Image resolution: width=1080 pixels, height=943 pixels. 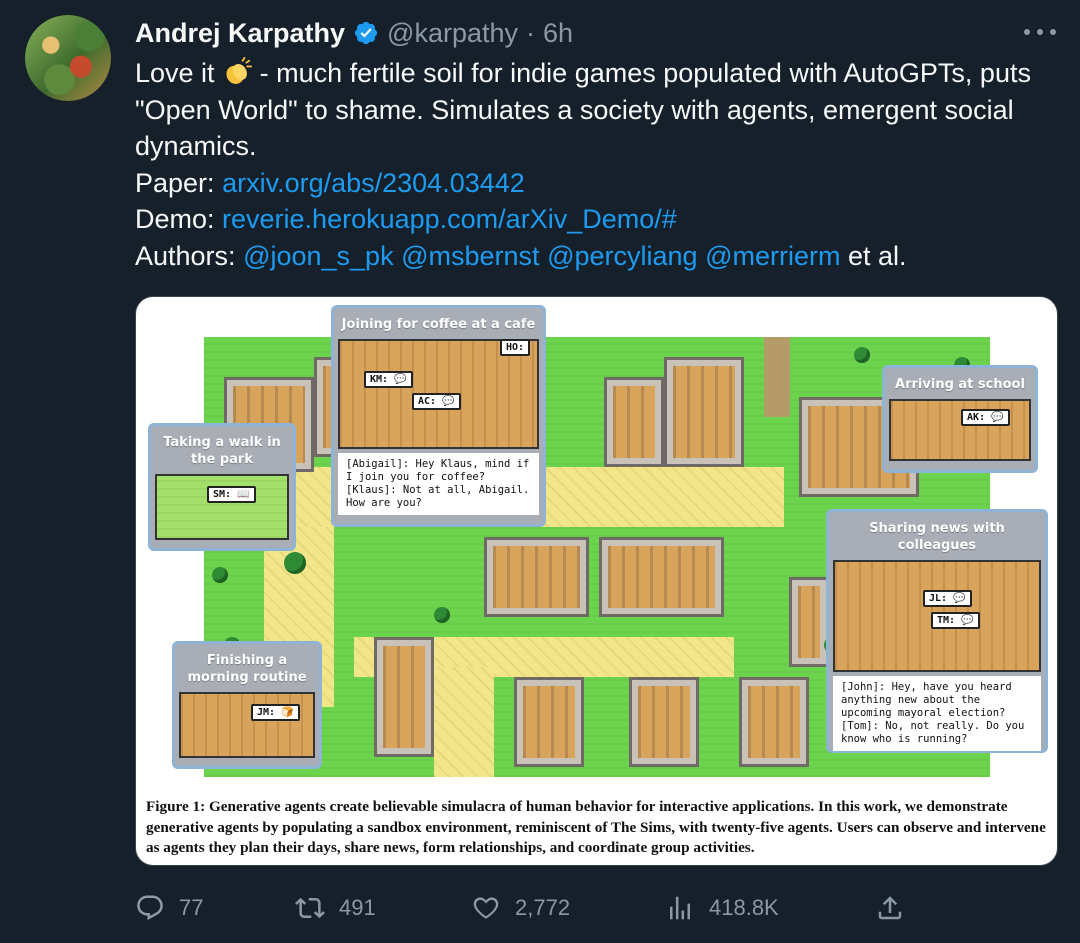 What do you see at coordinates (222, 507) in the screenshot?
I see `park-scene: SM: 📖` at bounding box center [222, 507].